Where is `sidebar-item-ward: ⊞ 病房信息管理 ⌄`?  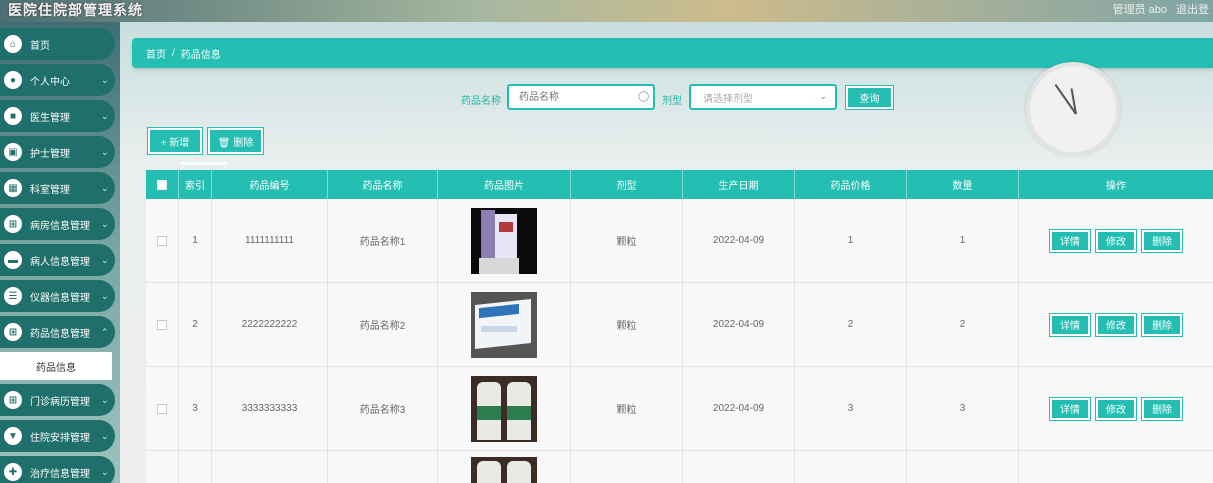
sidebar-item-ward: ⊞ 病房信息管理 ⌄ is located at coordinates (57, 224).